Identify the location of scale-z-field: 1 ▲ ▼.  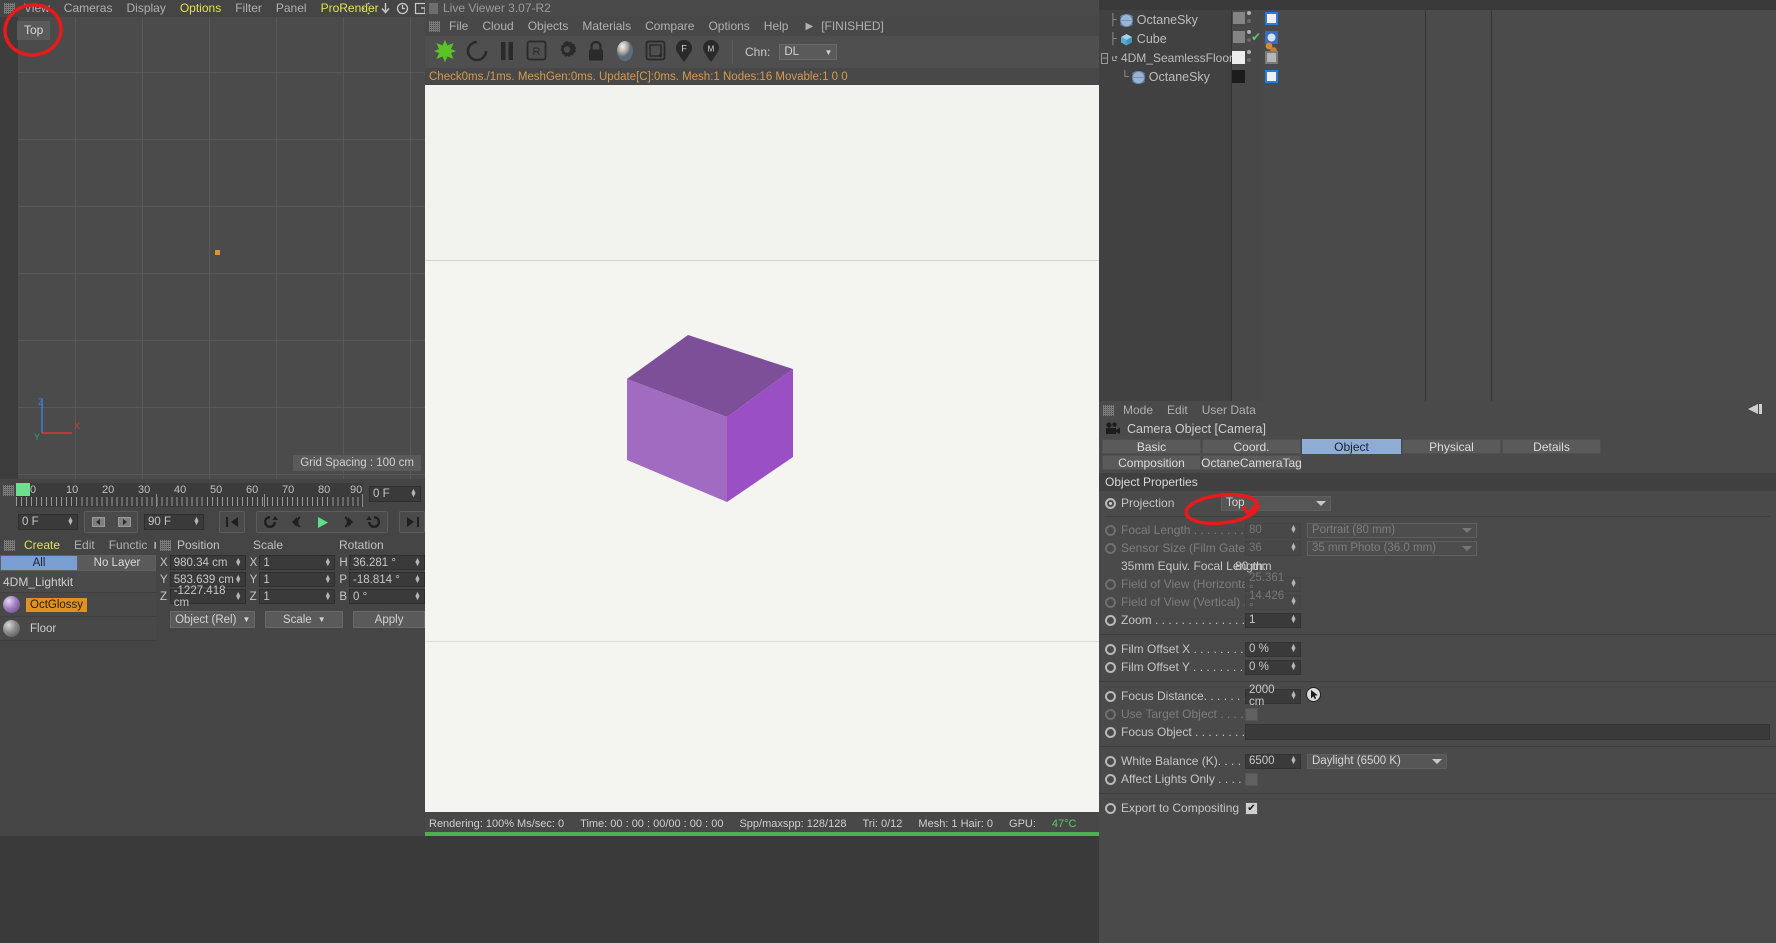
(297, 596).